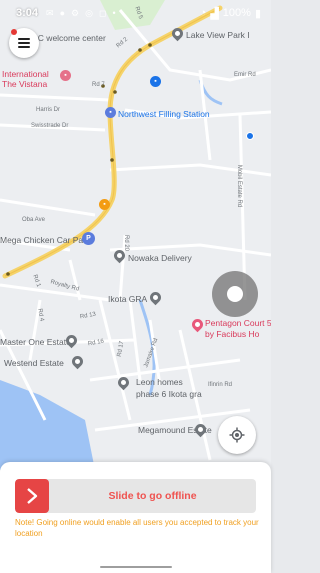  I want to click on instagram-icon: ◻, so click(102, 12).